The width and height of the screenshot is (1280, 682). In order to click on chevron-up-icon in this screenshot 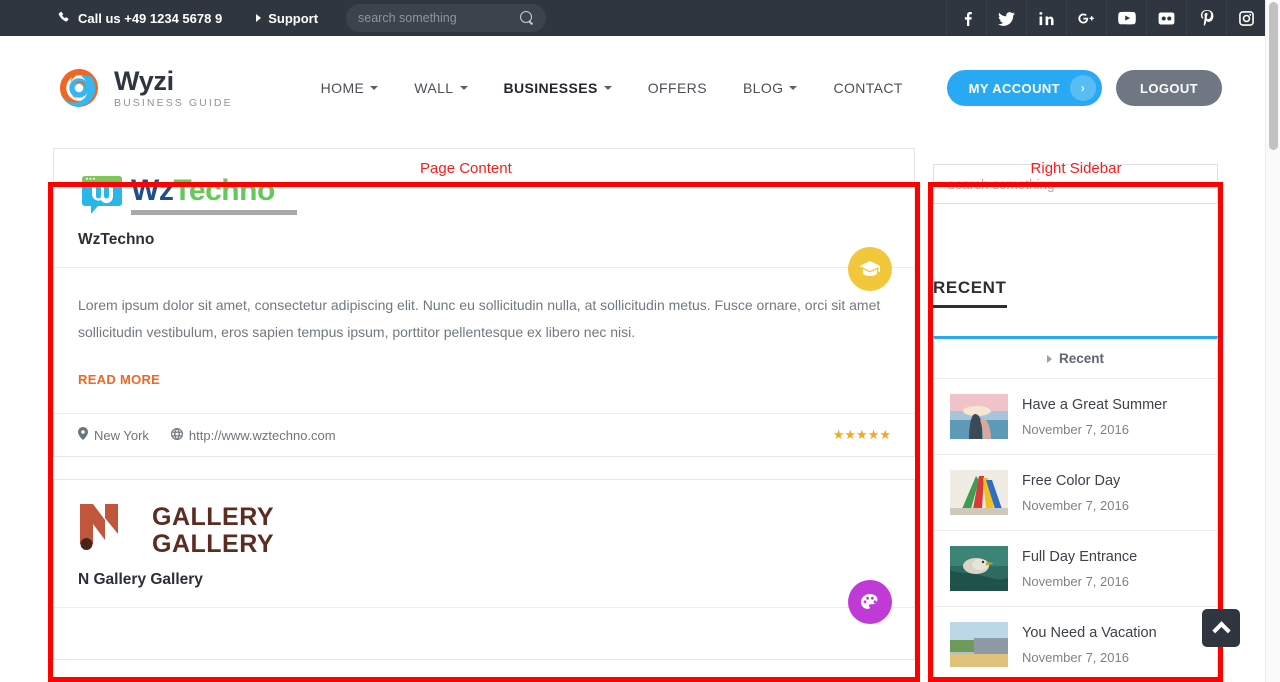, I will do `click(1221, 630)`.